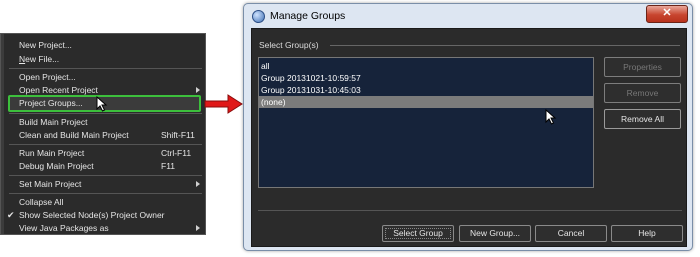 This screenshot has width=700, height=257. I want to click on menu-item-show-owner: Show Selected Node(s) Project Owner, so click(92, 215).